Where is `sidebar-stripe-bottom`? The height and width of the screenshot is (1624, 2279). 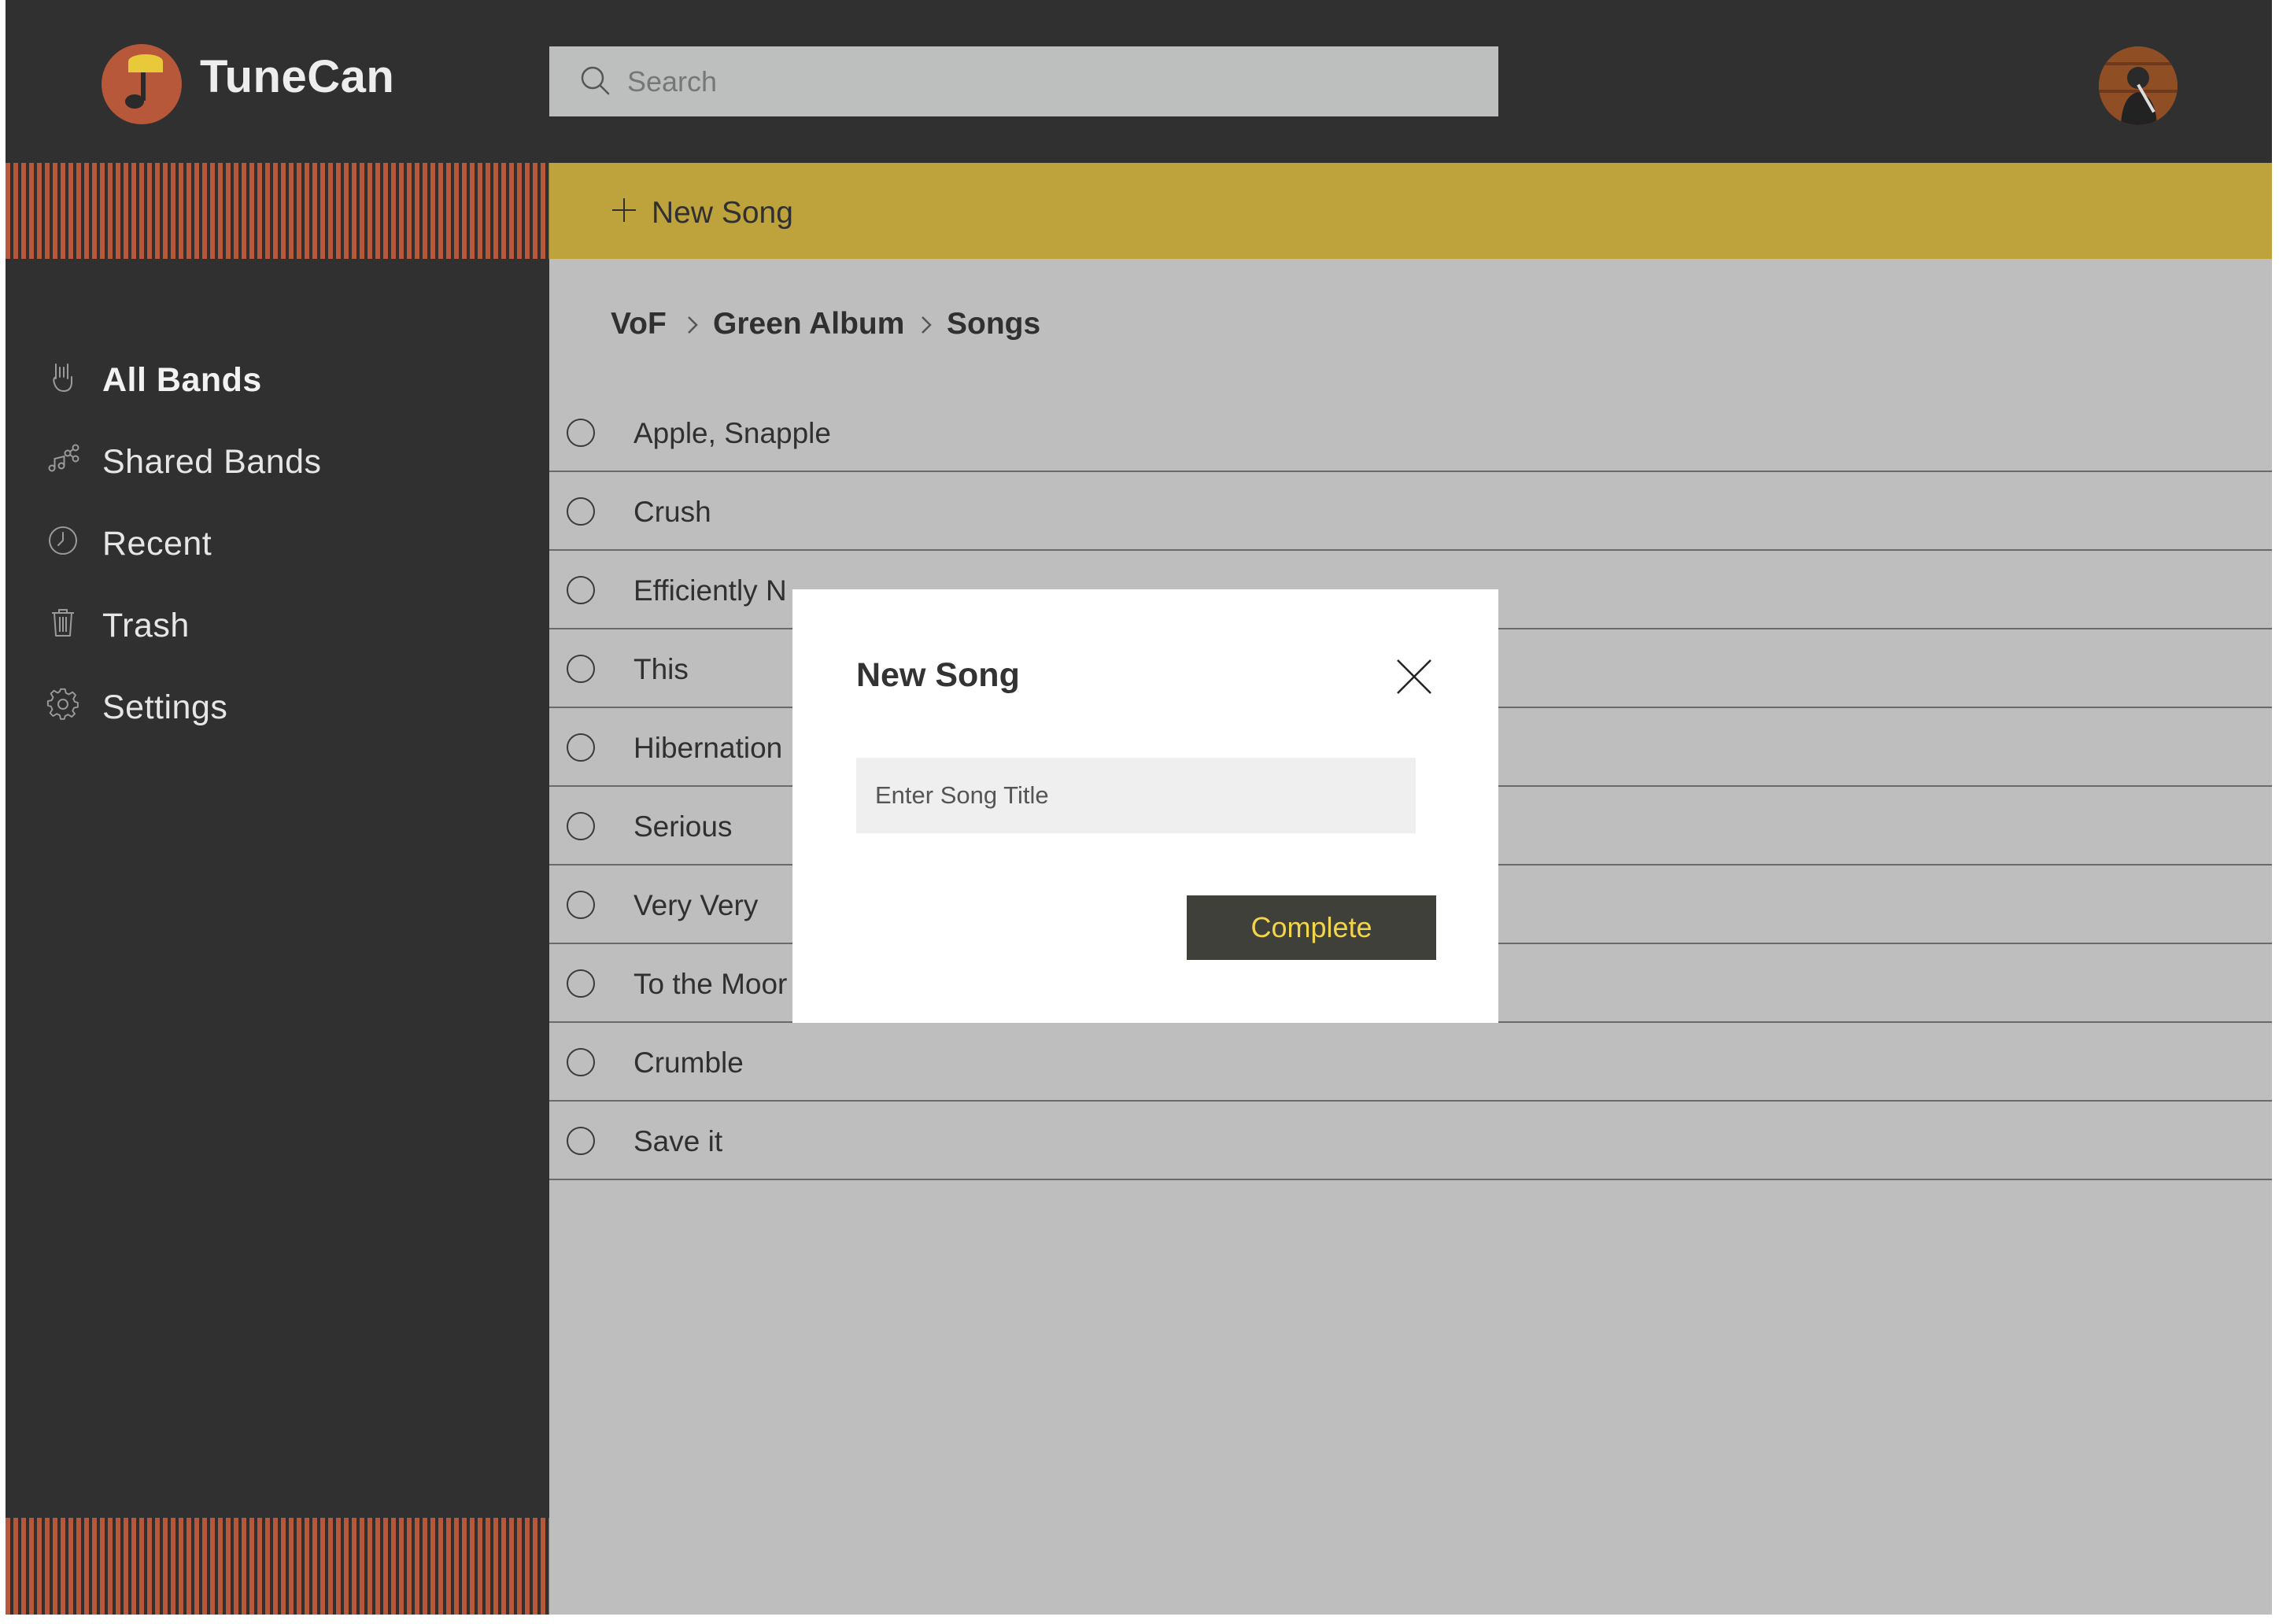 sidebar-stripe-bottom is located at coordinates (277, 1566).